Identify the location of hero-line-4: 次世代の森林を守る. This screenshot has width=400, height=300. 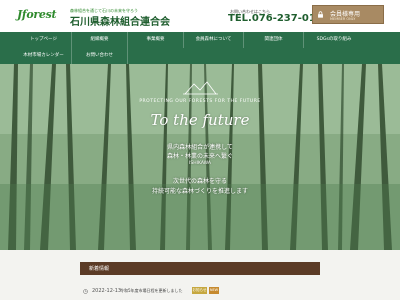
(199, 181).